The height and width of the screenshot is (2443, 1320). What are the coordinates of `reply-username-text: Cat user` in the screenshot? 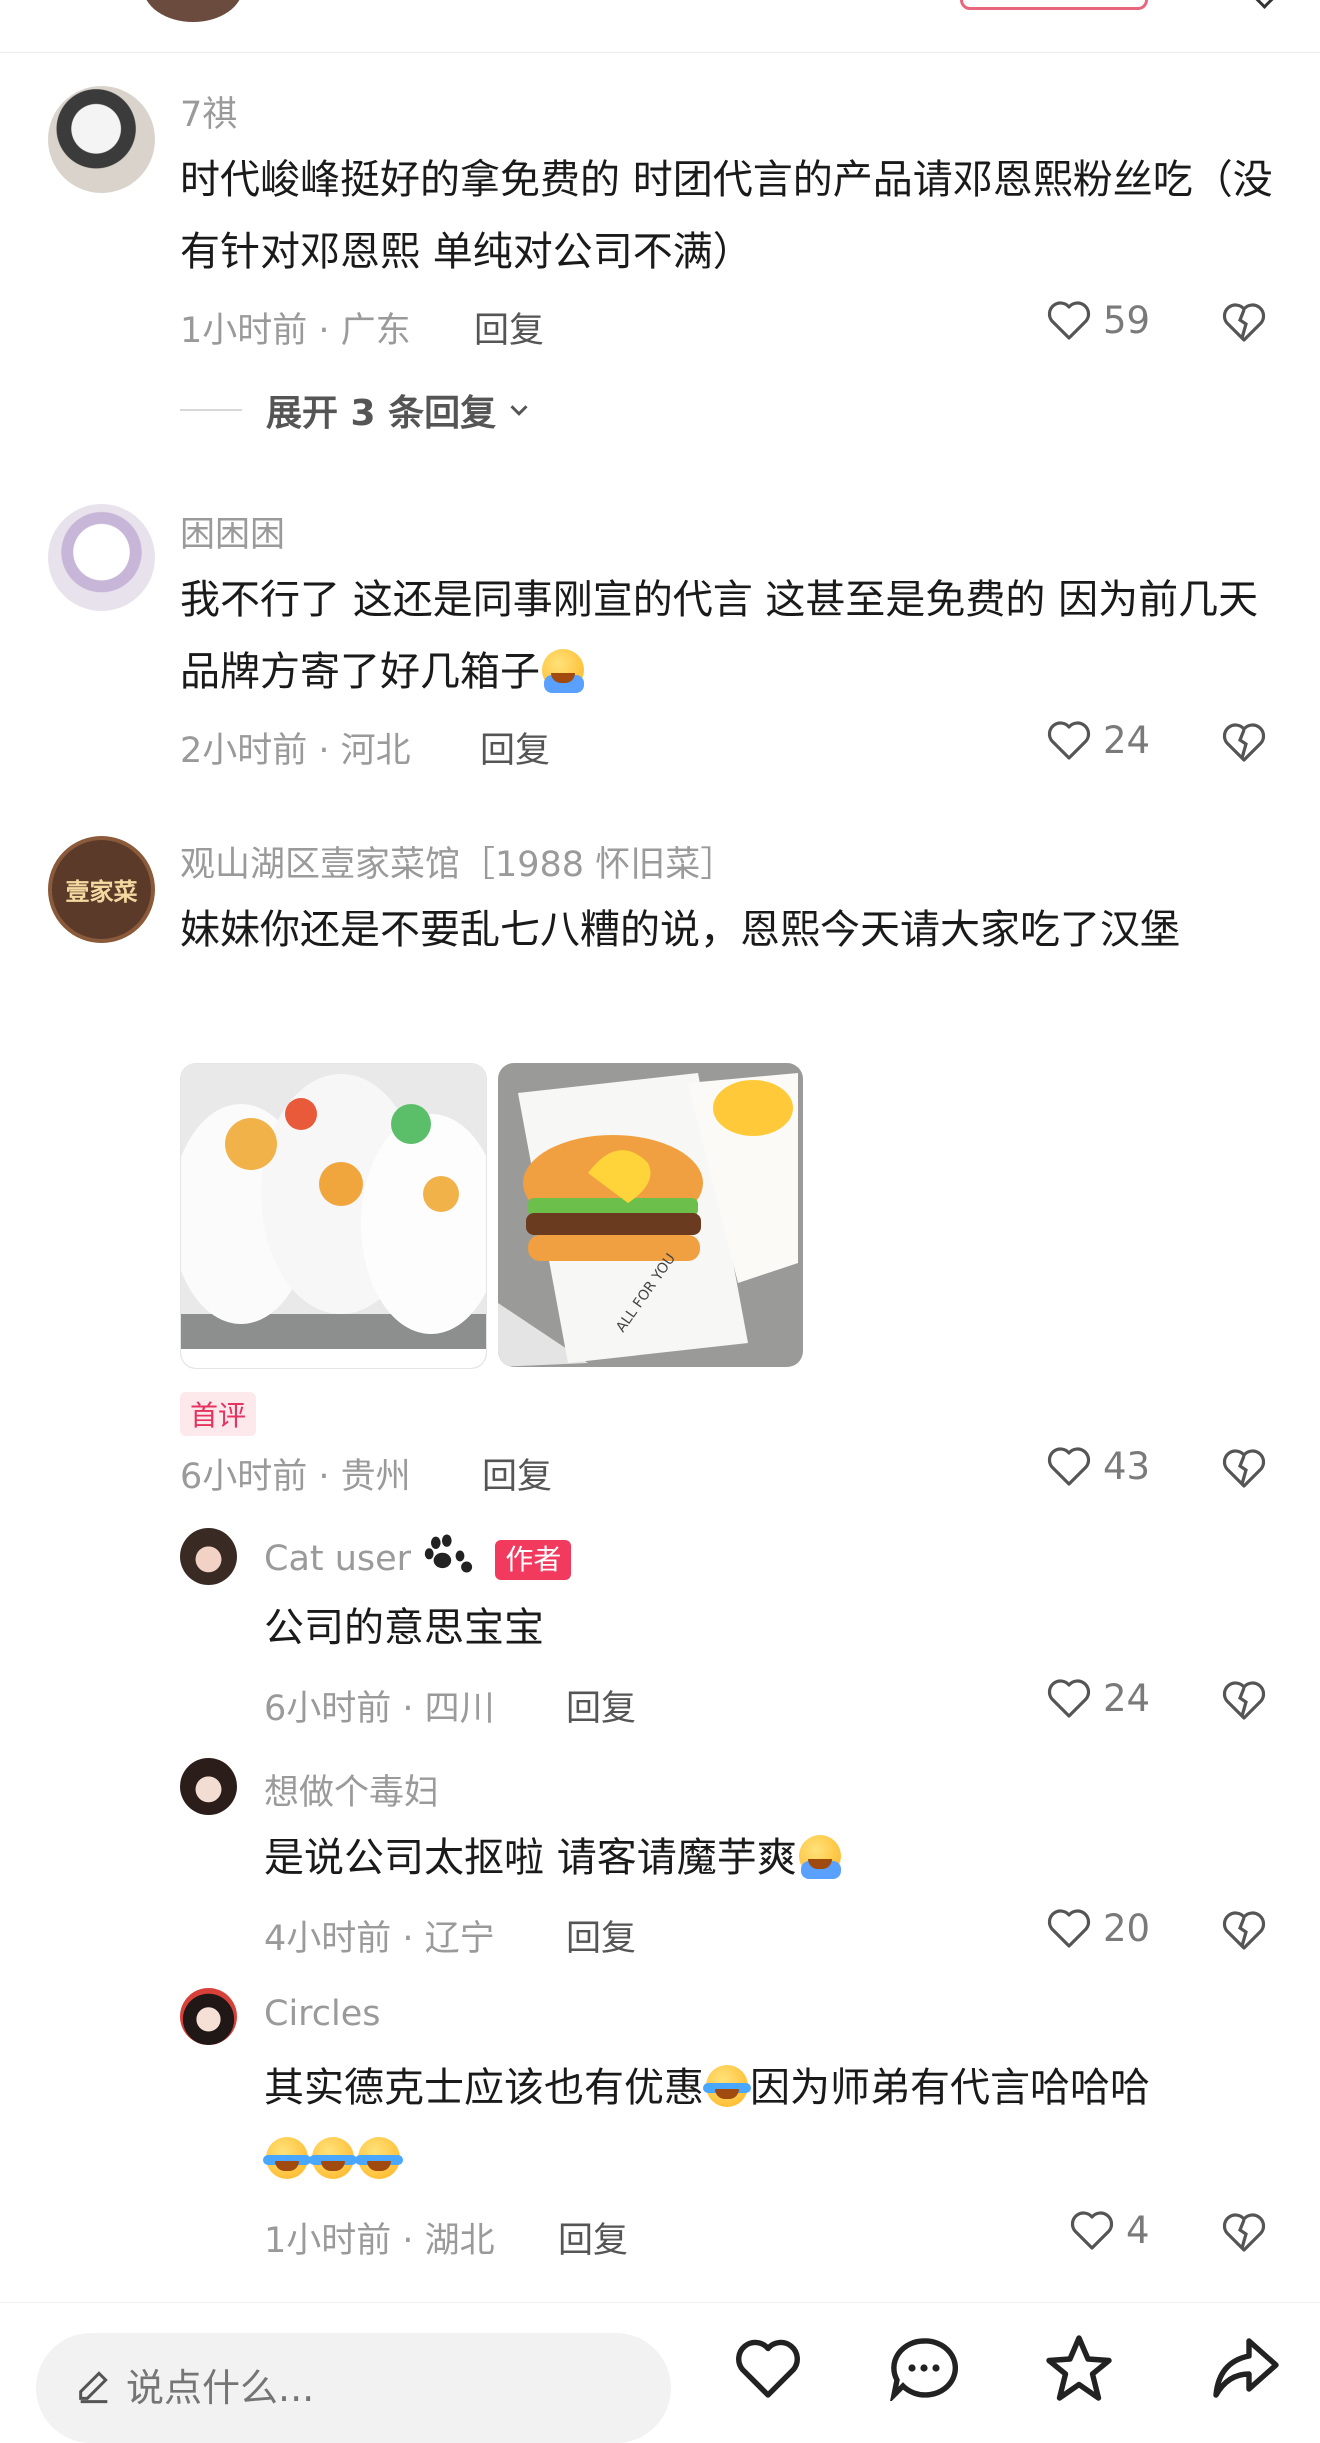 It's located at (338, 1559).